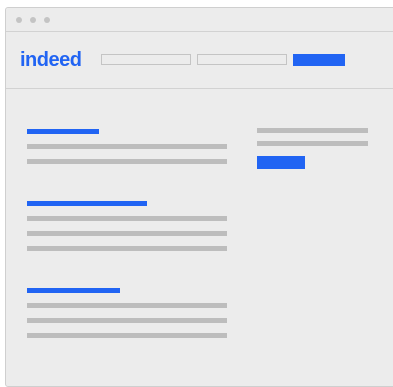 Image resolution: width=393 pixels, height=387 pixels. Describe the element at coordinates (319, 60) in the screenshot. I see `find-jobs-button` at that location.